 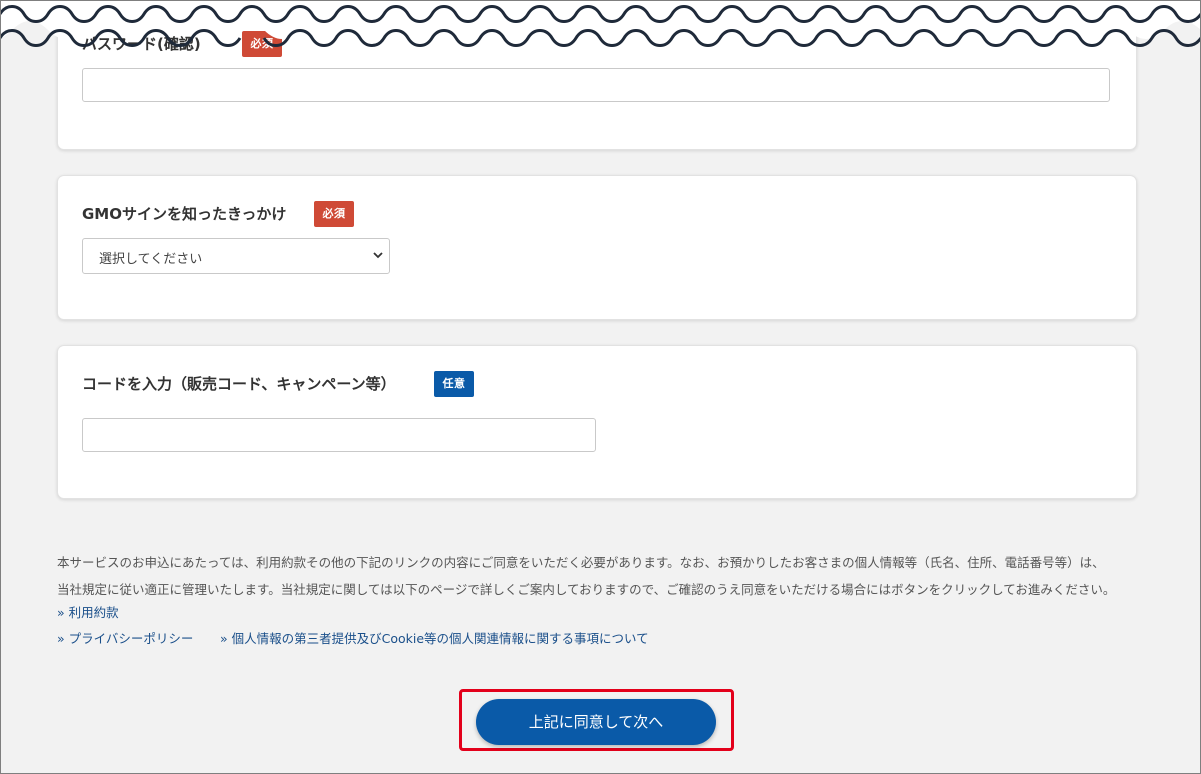 I want to click on referral-label: GMOサインを知ったきっかけ, so click(x=184, y=214).